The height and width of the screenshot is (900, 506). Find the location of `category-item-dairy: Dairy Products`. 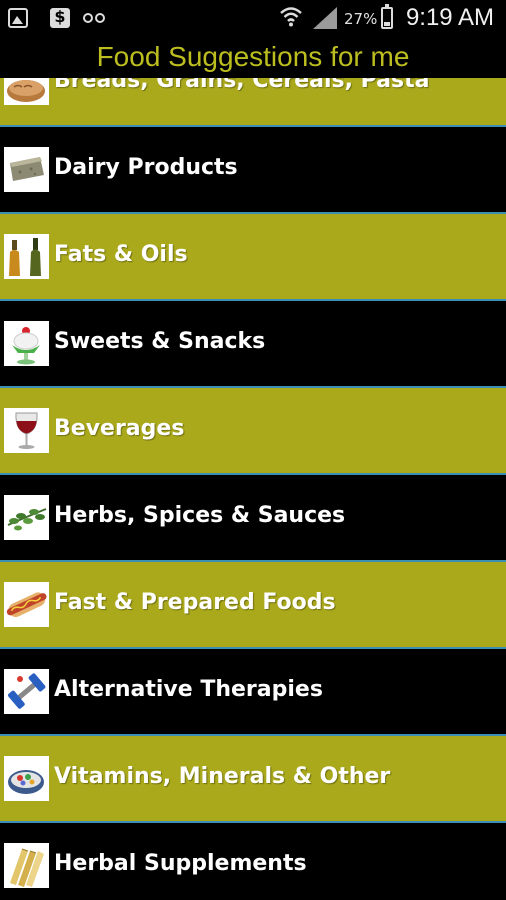

category-item-dairy: Dairy Products is located at coordinates (253, 170).